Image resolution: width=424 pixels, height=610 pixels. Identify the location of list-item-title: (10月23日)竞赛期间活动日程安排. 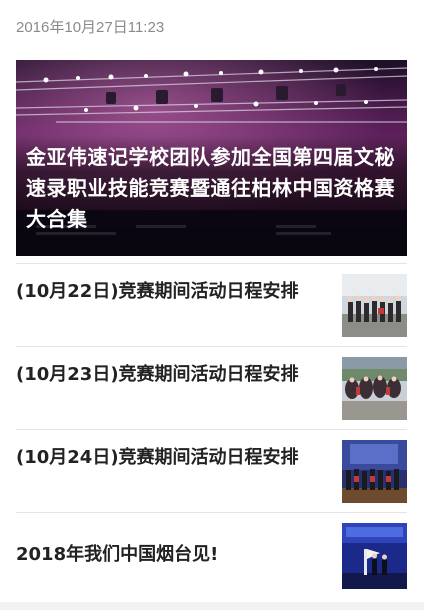
(157, 374).